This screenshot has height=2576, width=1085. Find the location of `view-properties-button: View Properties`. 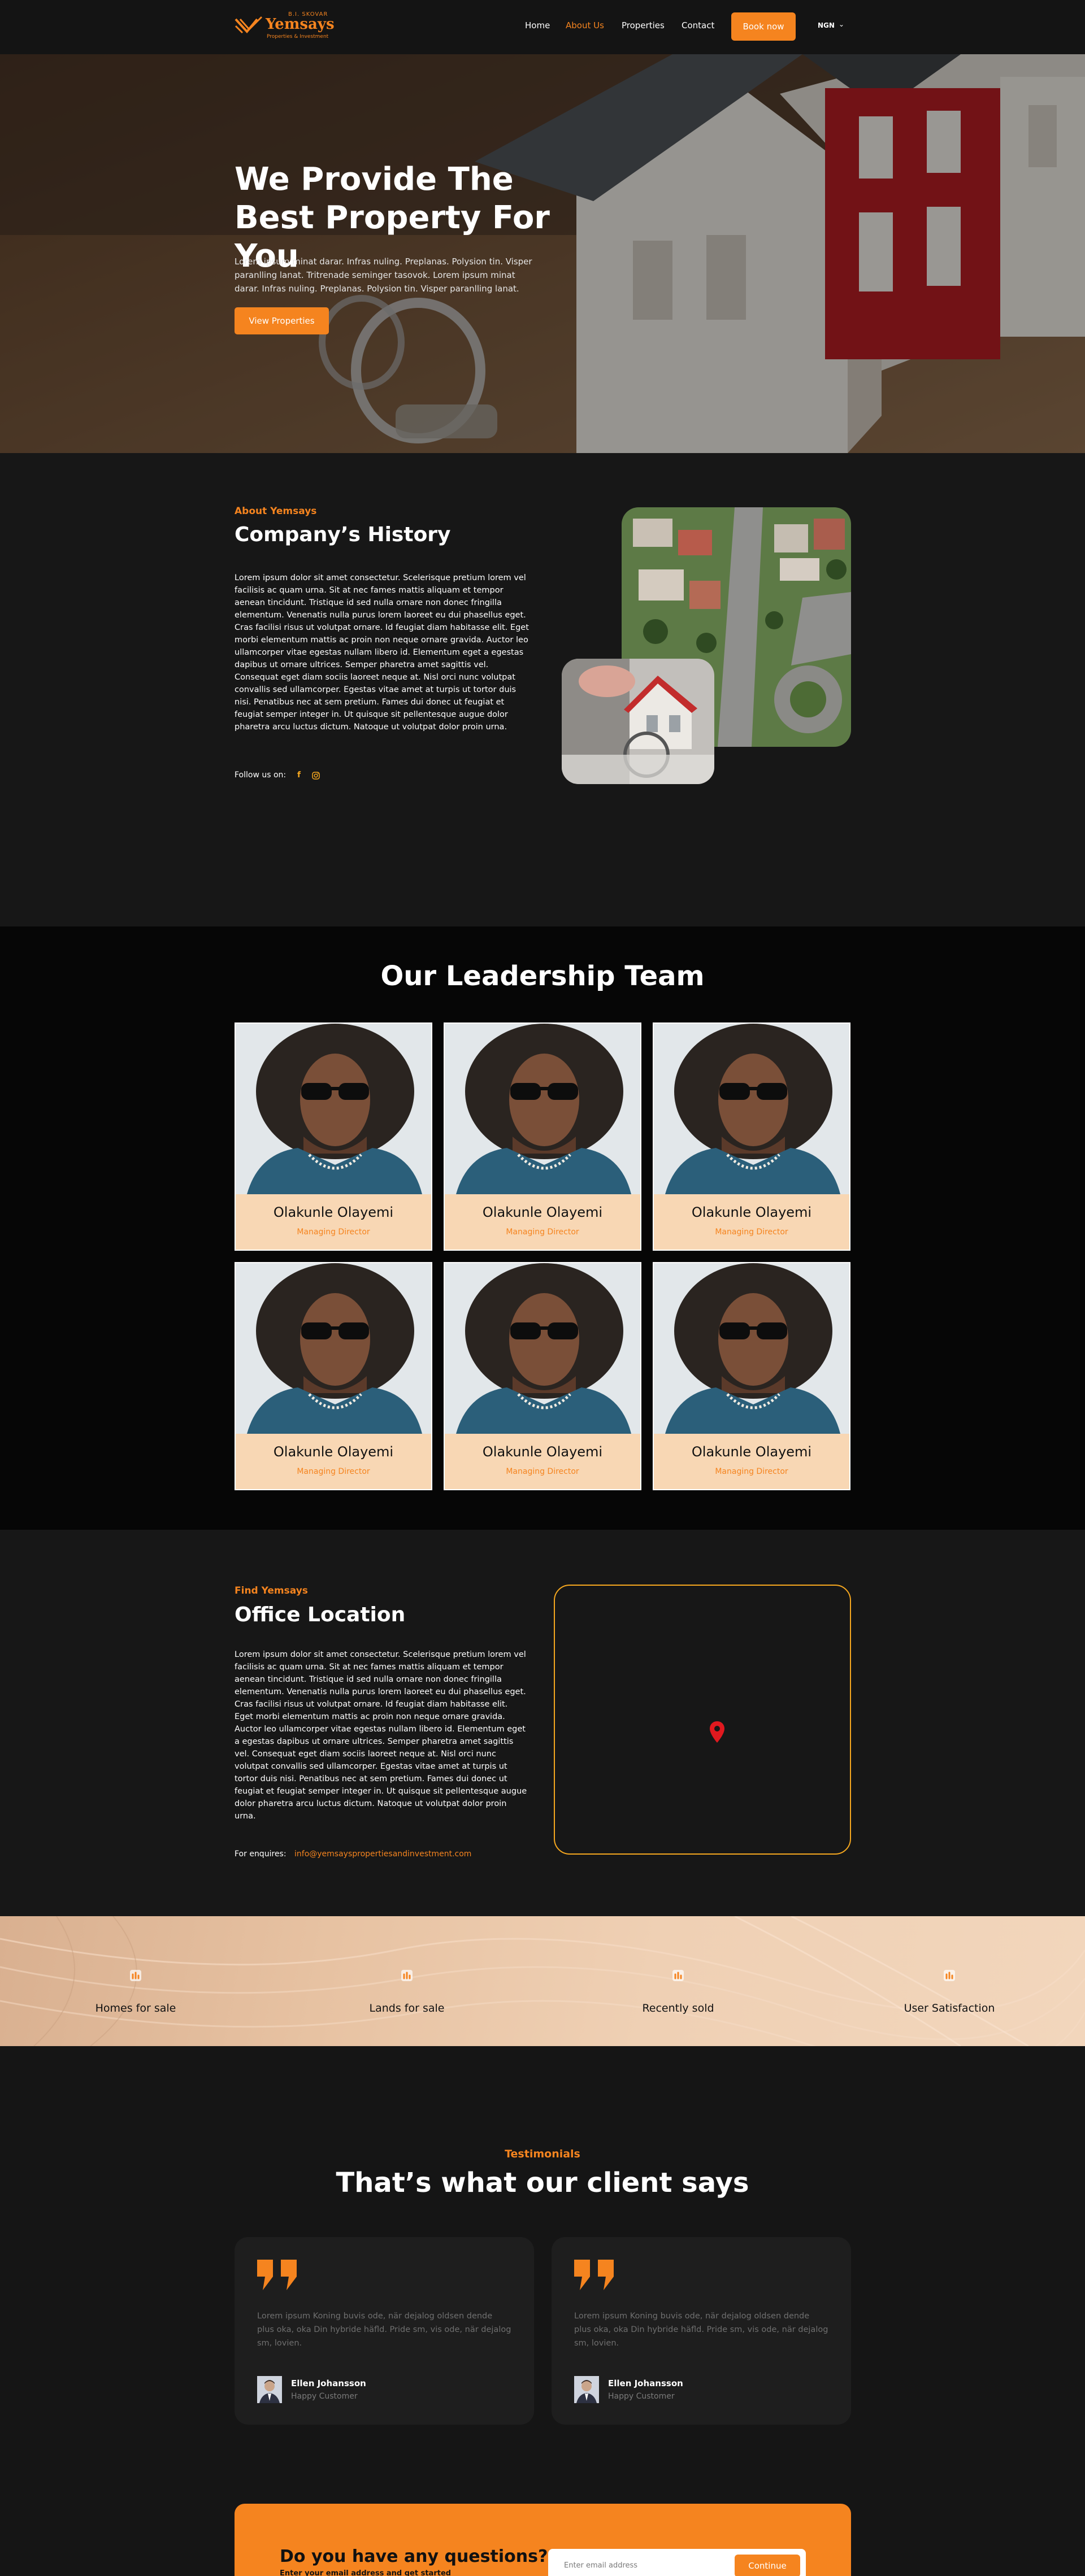

view-properties-button: View Properties is located at coordinates (282, 320).